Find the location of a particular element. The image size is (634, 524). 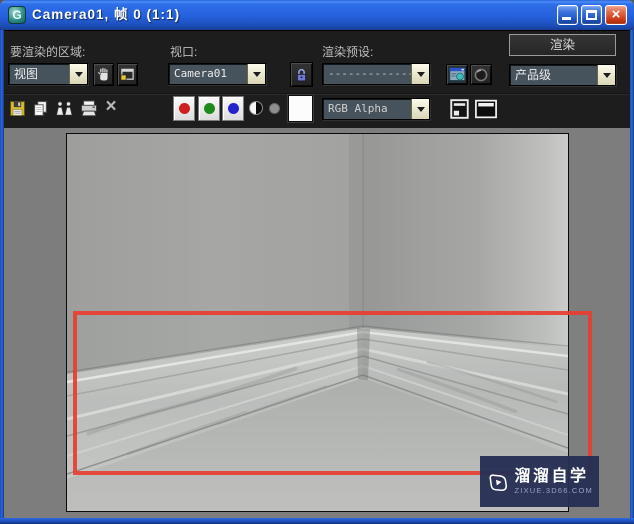

watermark-play-icon is located at coordinates (498, 482).